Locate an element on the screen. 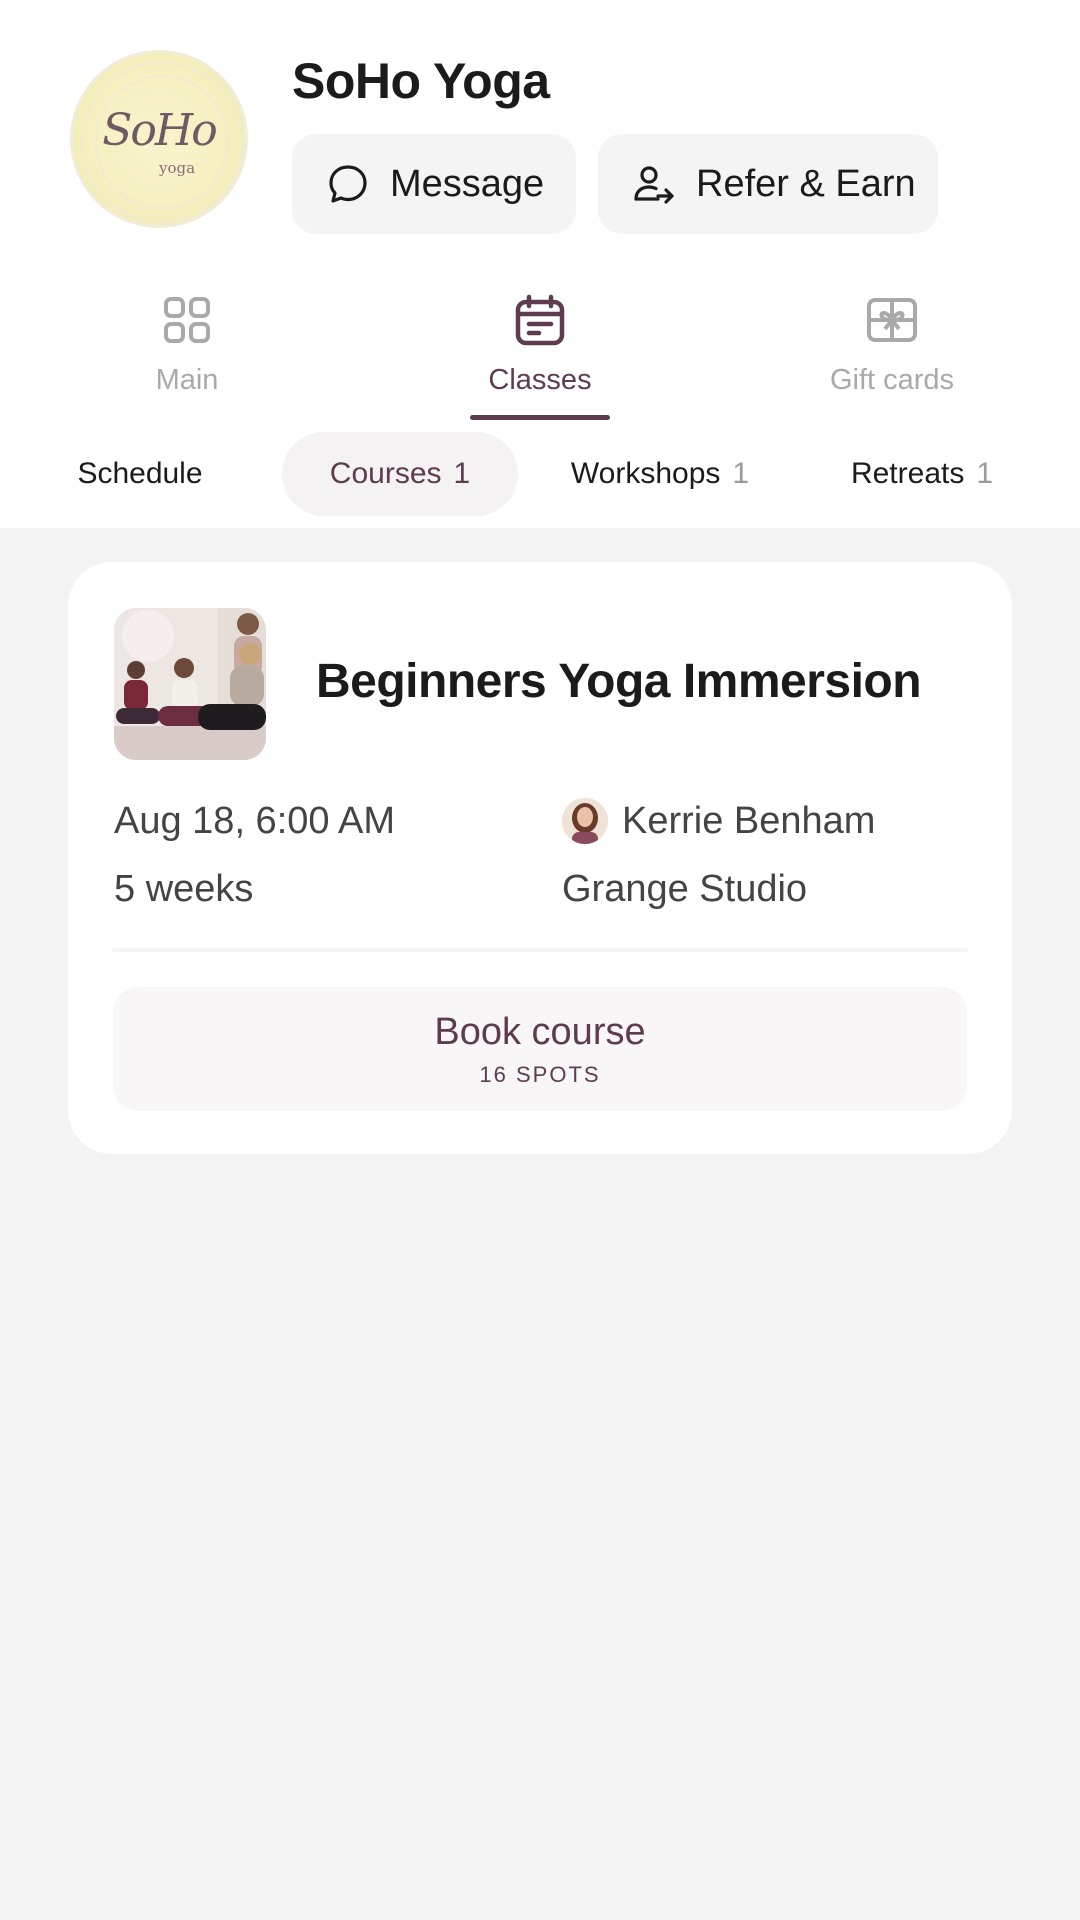  course-date: Aug 18, 6:00 AM is located at coordinates (254, 821).